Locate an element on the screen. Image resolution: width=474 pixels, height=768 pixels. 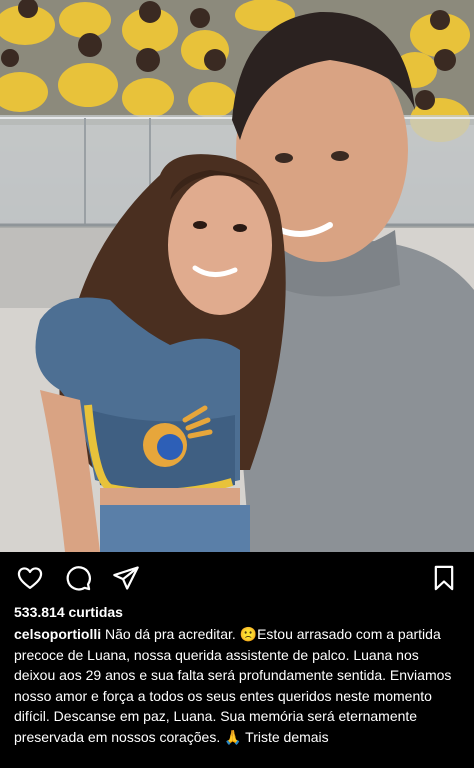
heart-icon is located at coordinates (30, 578).